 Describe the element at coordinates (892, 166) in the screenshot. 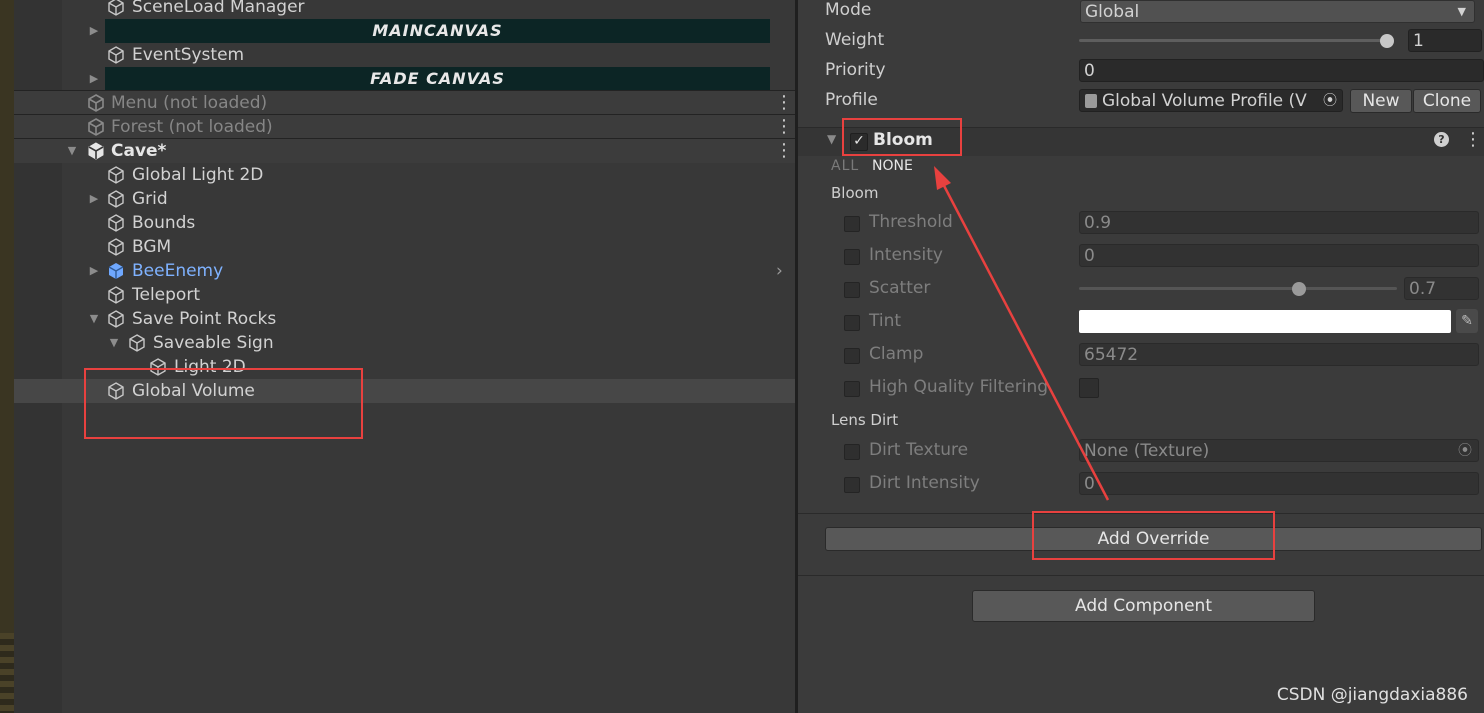

I see `none-toggle-link: NONE` at that location.